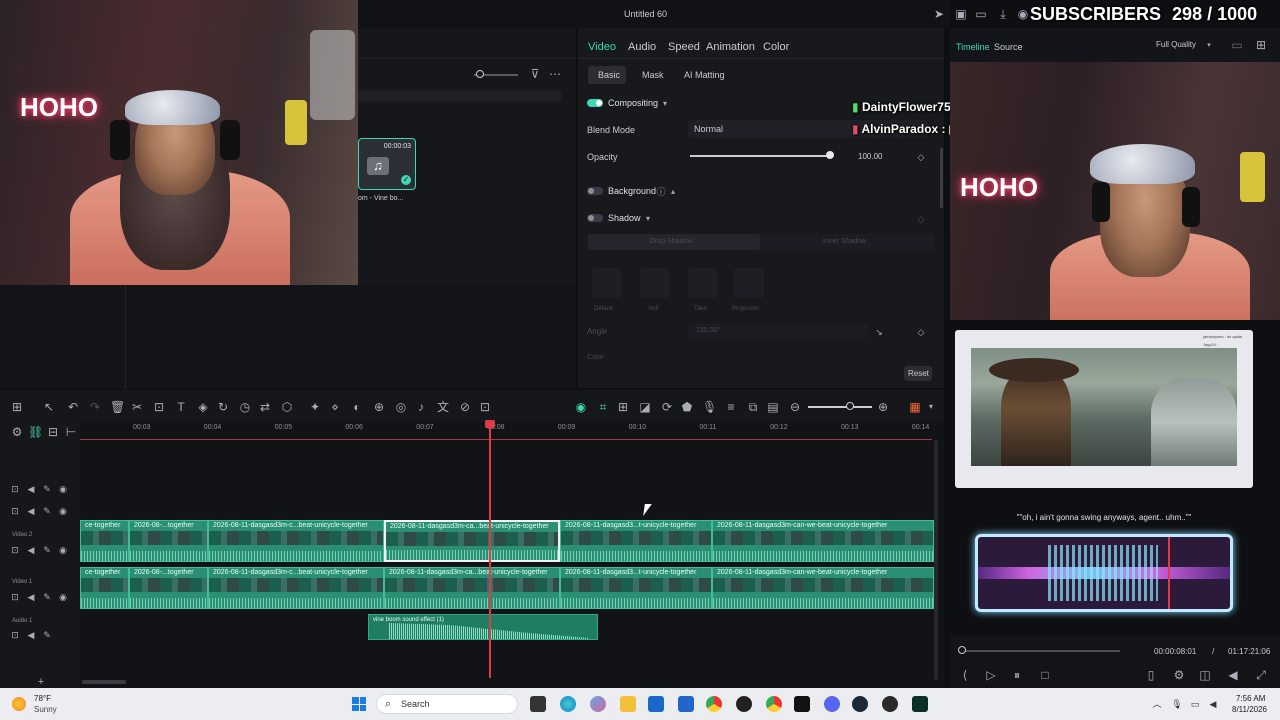  I want to click on rotate-icon: ↻, so click(223, 407).